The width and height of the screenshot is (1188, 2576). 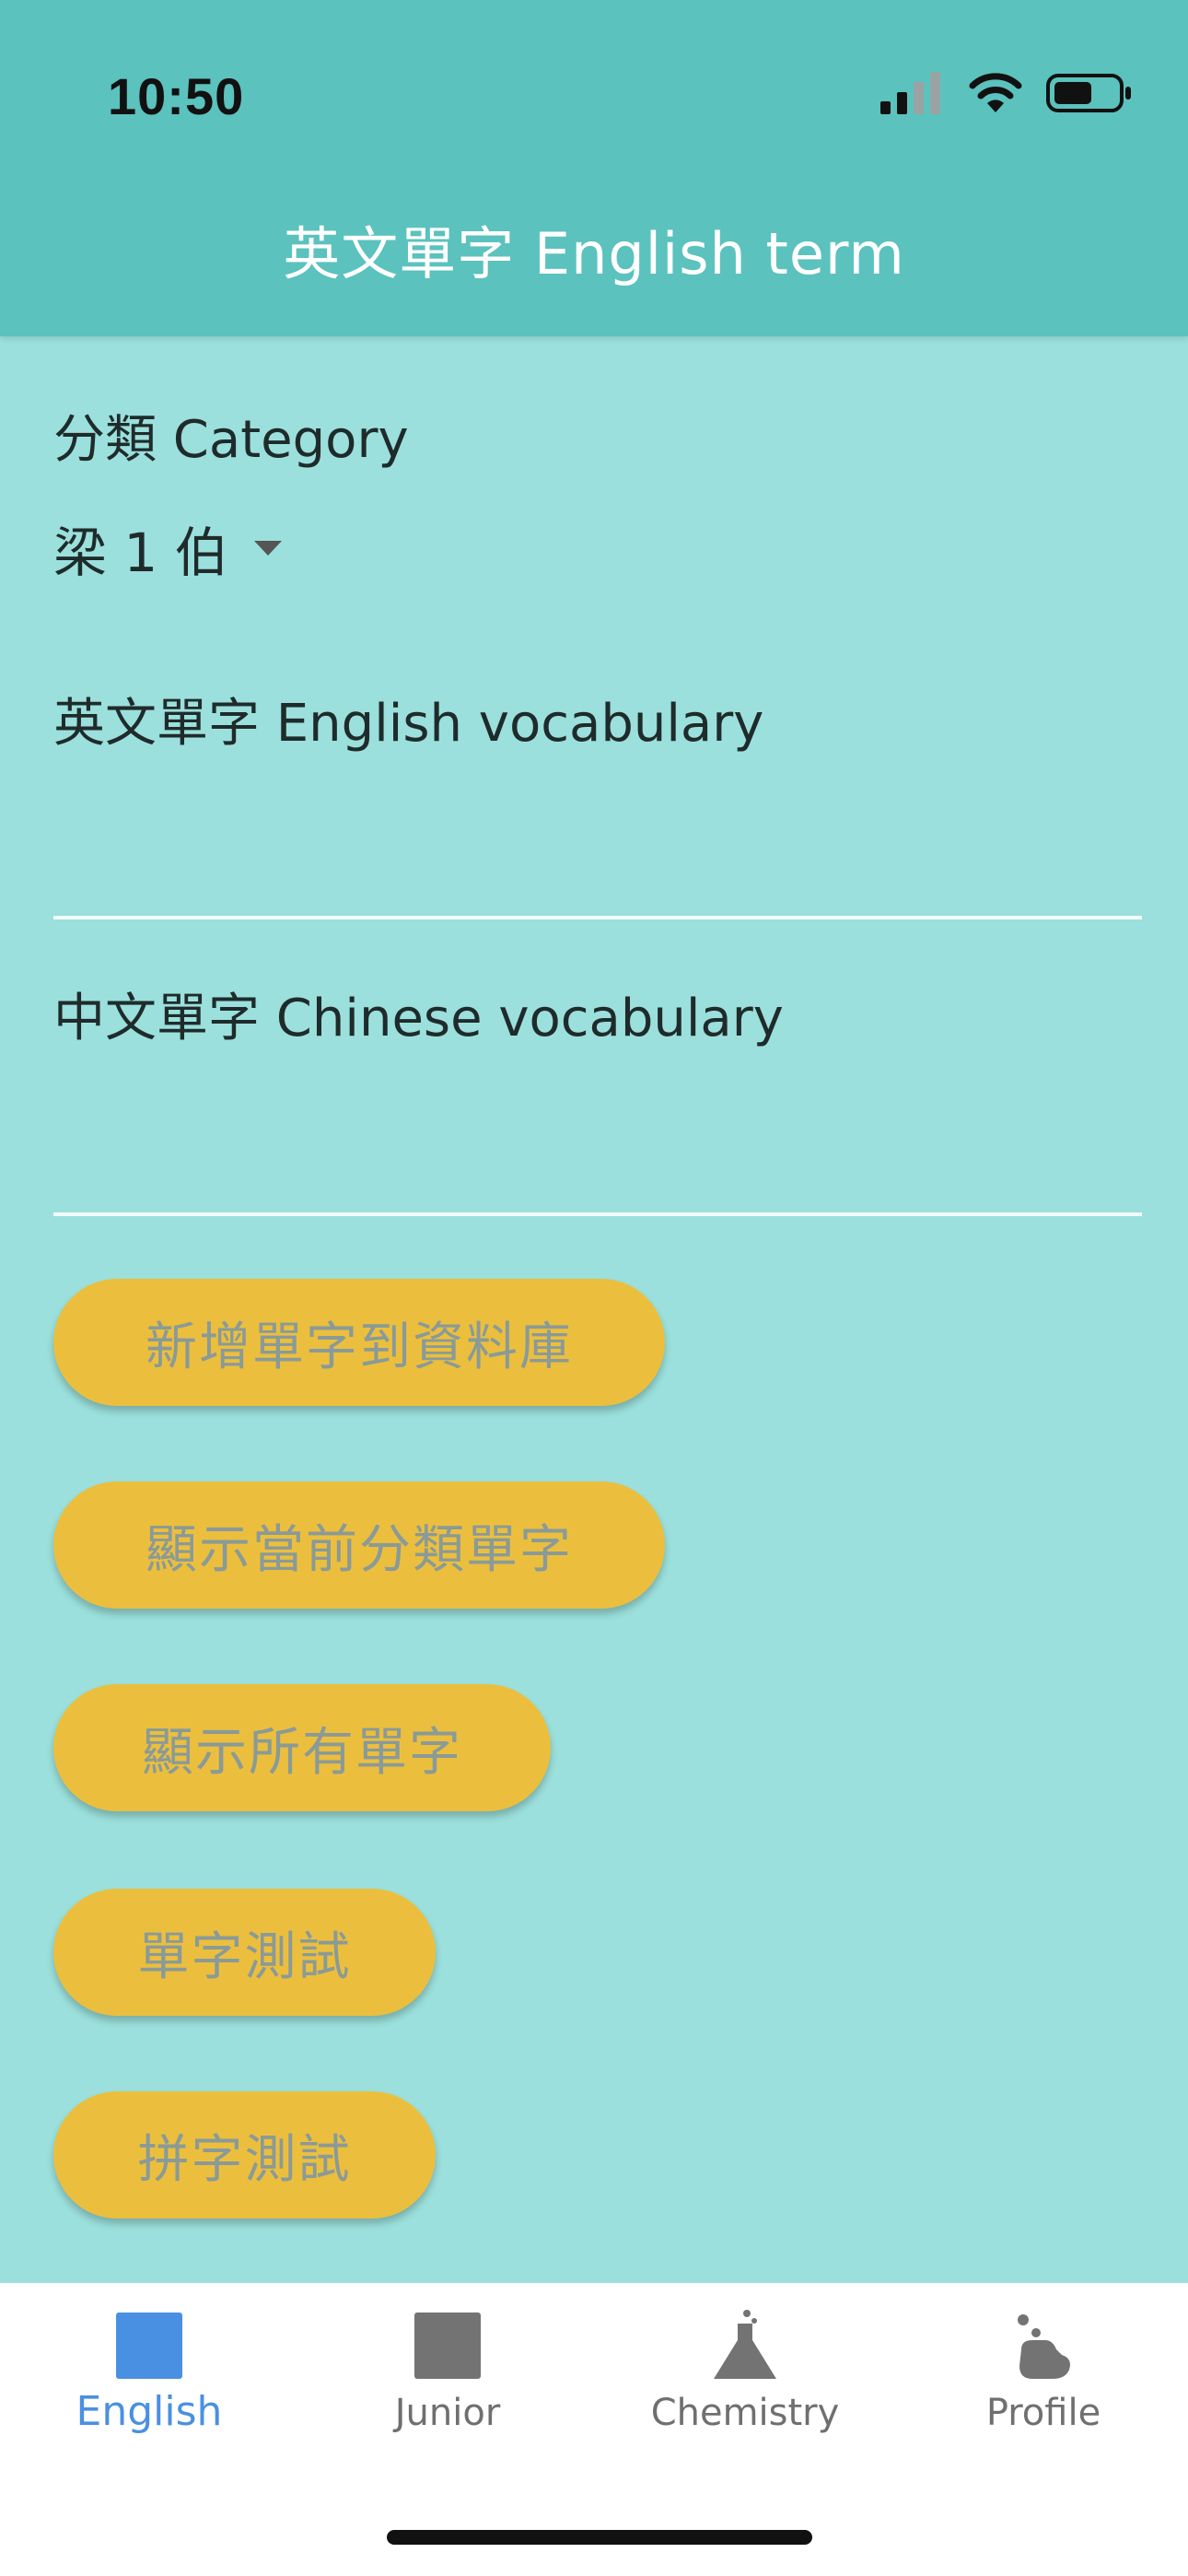 I want to click on show-category-words-button: 顯示當前分類單字, so click(x=359, y=1545).